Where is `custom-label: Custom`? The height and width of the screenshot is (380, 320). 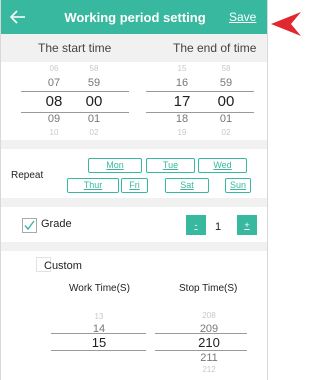 custom-label: Custom is located at coordinates (63, 266).